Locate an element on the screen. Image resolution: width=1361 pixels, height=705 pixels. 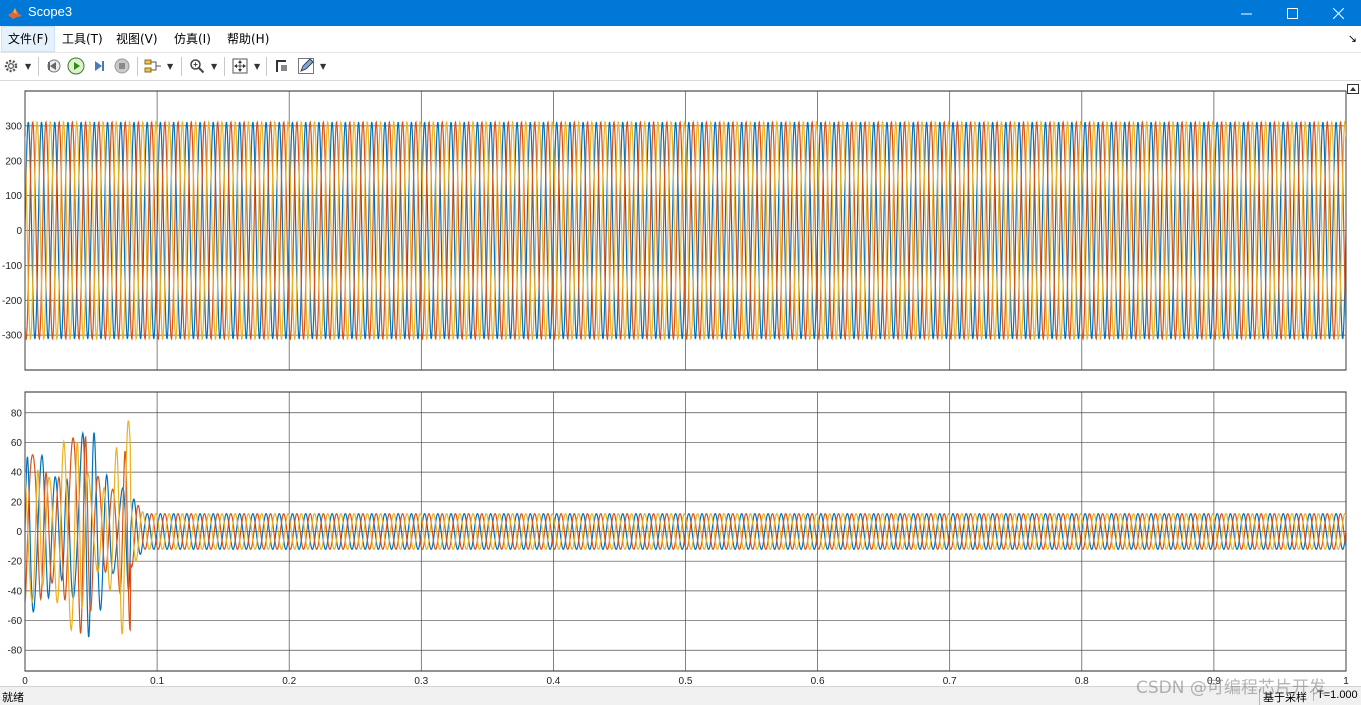
menu-simulation: 仿真(I) is located at coordinates (192, 39).